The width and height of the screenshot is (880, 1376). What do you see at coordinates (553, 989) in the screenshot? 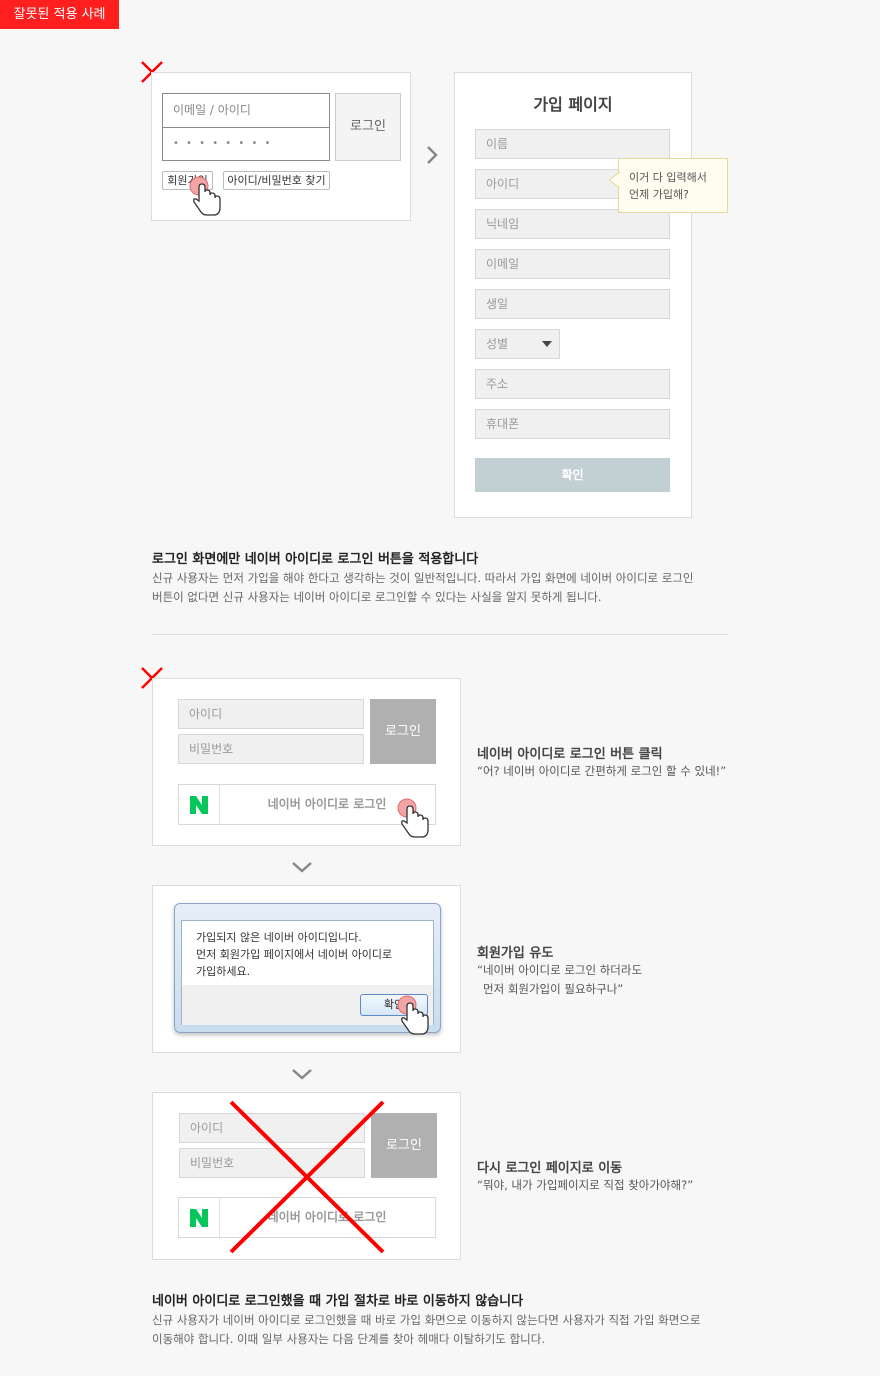
I see `step2-quote-line2: 먼저 회원가입이 필요하구나”` at bounding box center [553, 989].